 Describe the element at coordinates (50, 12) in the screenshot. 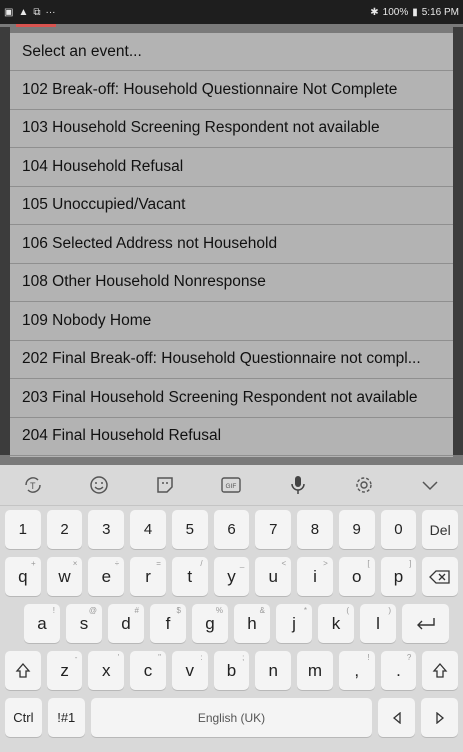

I see `more-icon: ···` at that location.